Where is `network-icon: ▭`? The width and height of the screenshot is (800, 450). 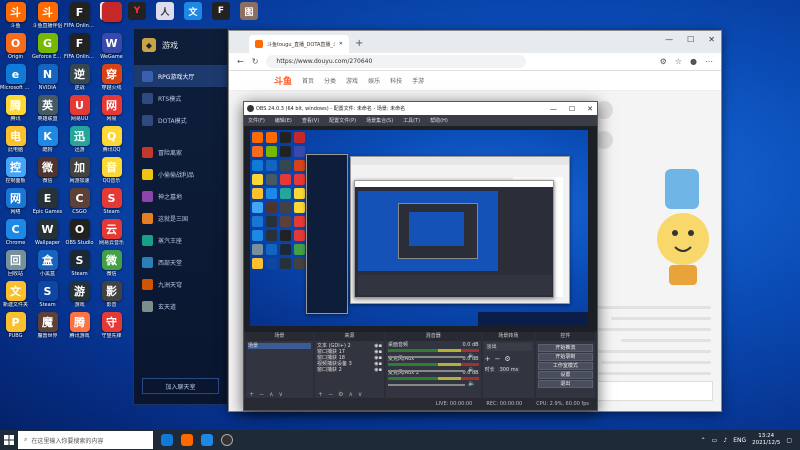
network-icon: ▭ is located at coordinates (715, 440).